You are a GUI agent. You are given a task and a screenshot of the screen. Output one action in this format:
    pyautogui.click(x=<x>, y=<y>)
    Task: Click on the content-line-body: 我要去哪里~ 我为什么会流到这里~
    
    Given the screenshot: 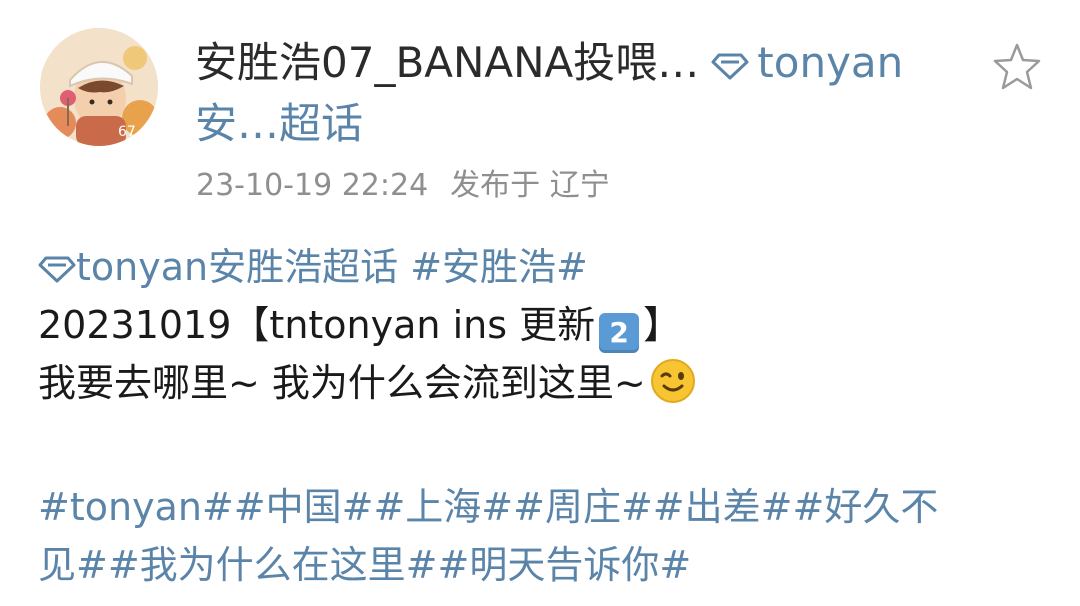 What is the action you would take?
    pyautogui.click(x=543, y=387)
    